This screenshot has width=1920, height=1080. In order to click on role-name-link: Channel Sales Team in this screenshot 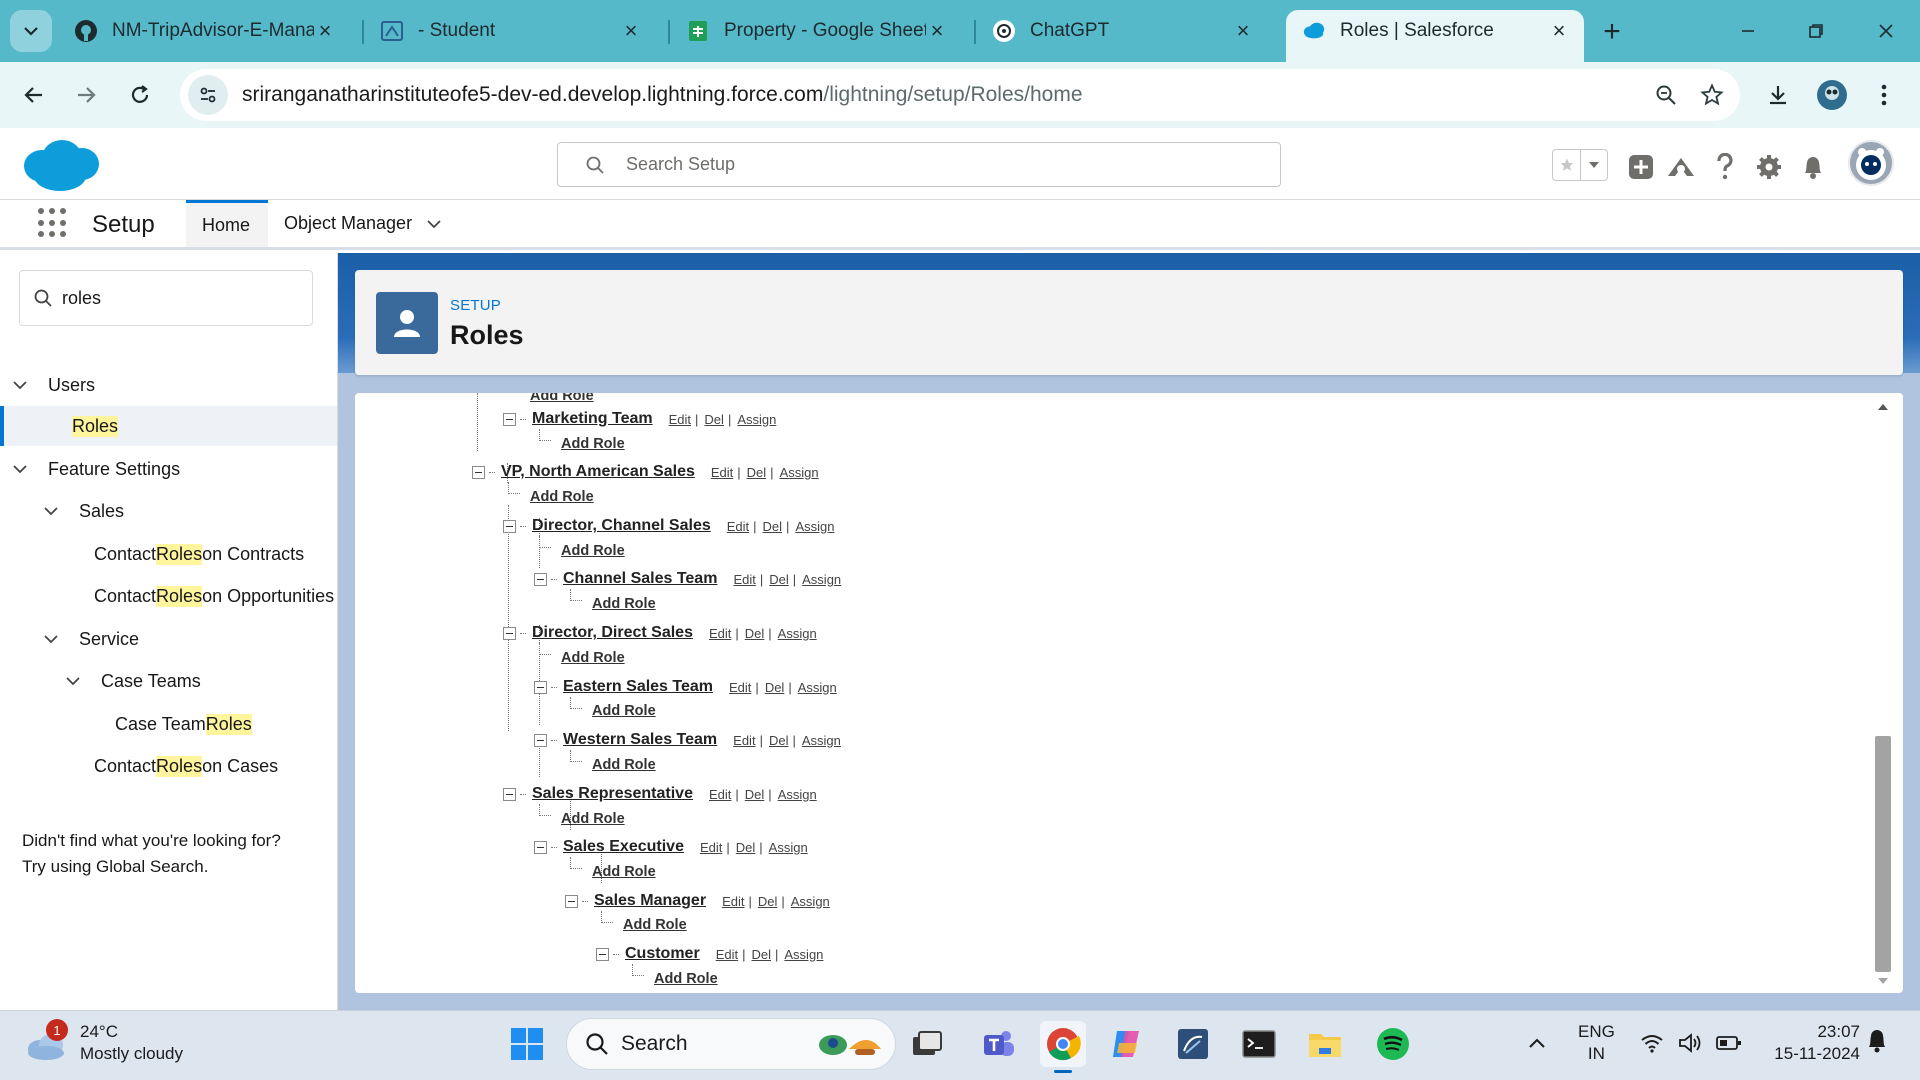, I will do `click(640, 579)`.